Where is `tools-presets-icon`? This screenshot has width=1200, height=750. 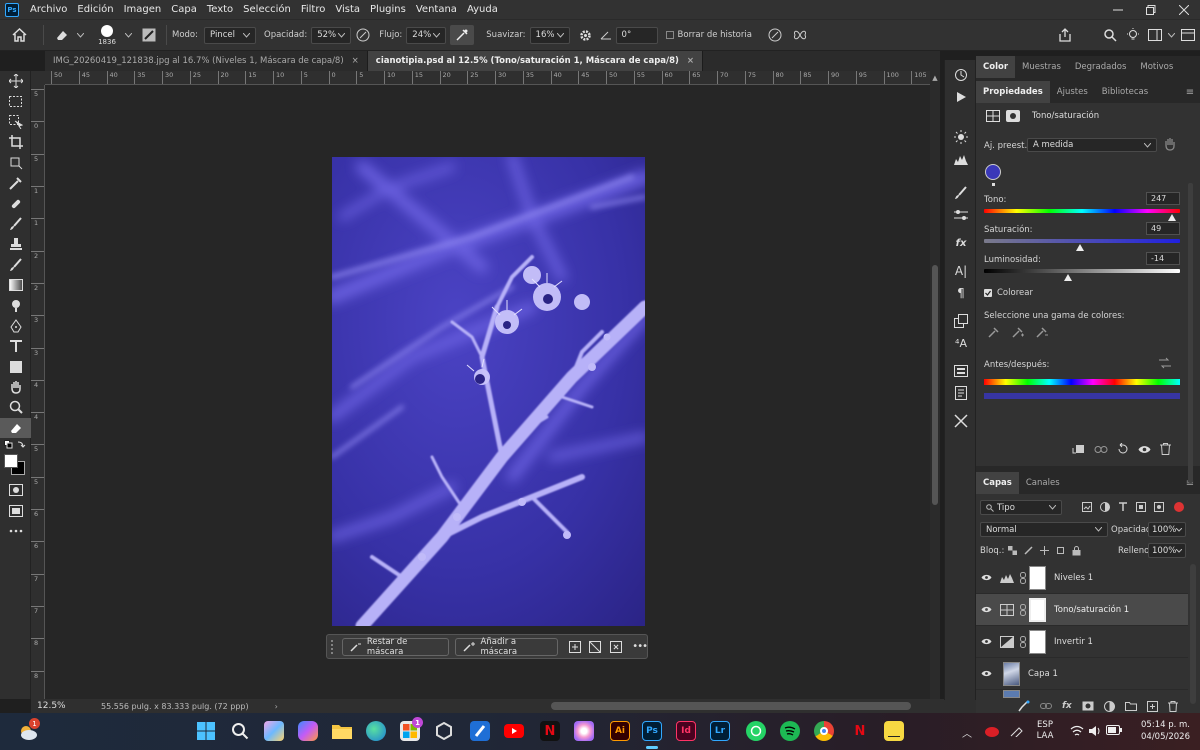 tools-presets-icon is located at coordinates (961, 421).